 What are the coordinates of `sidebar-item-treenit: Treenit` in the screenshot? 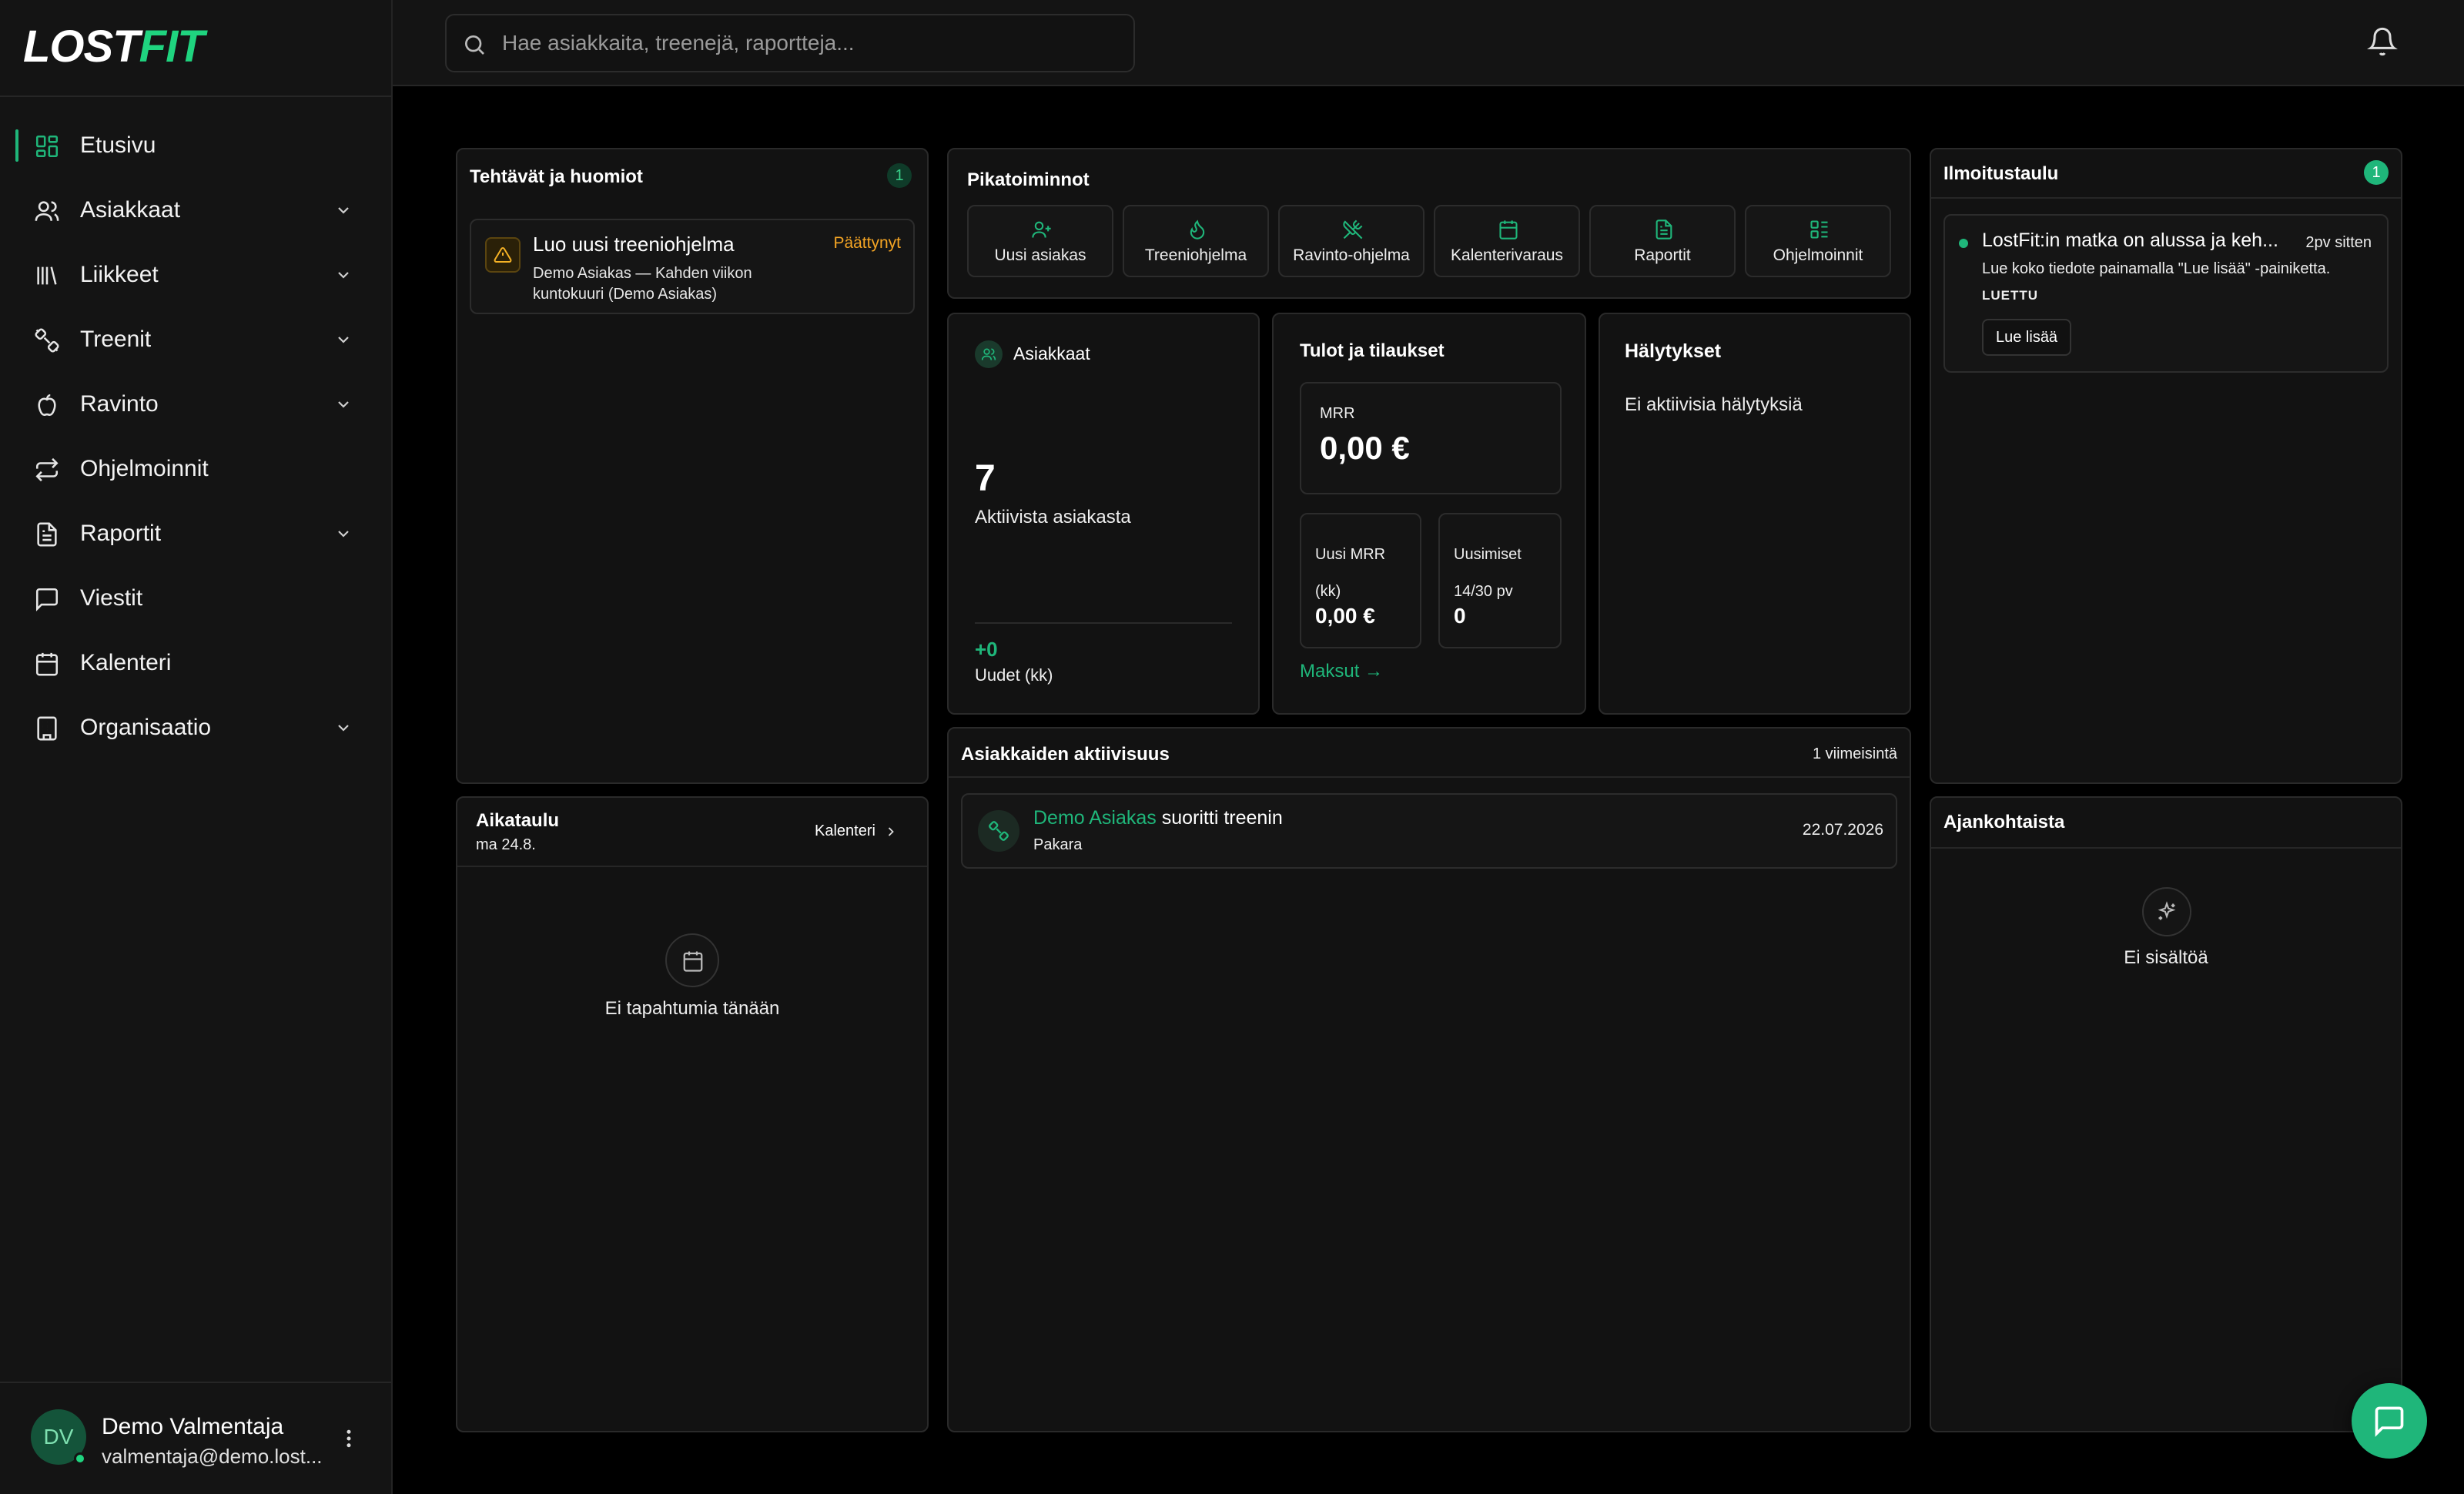 It's located at (195, 340).